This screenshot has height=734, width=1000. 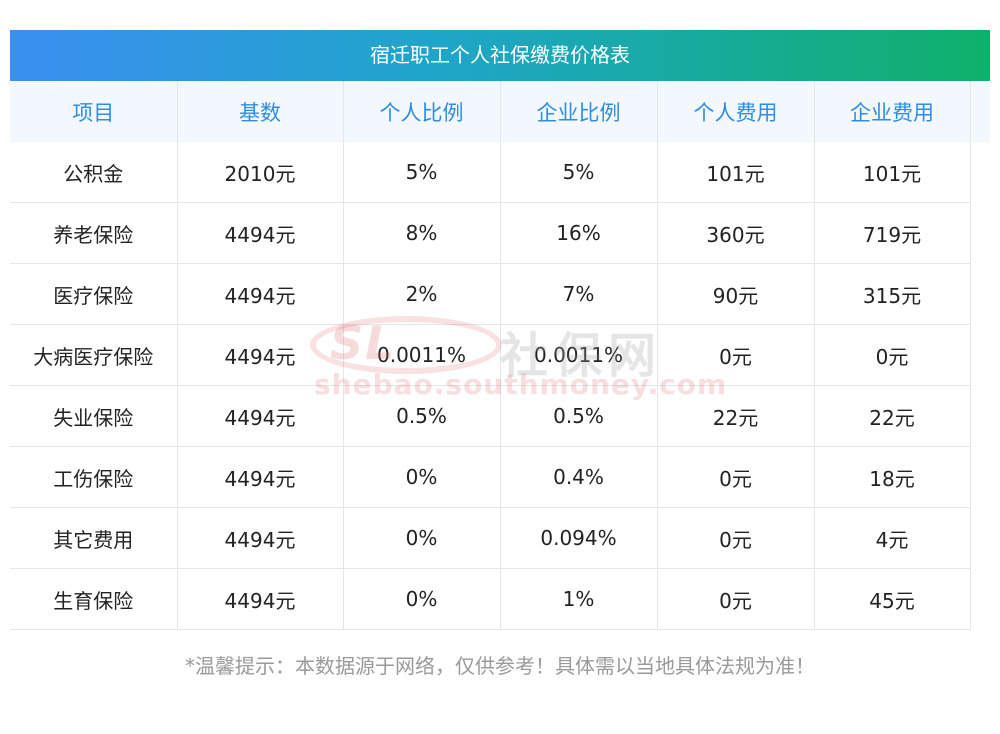 I want to click on cell-personal-rate: 0.5%, so click(x=422, y=416).